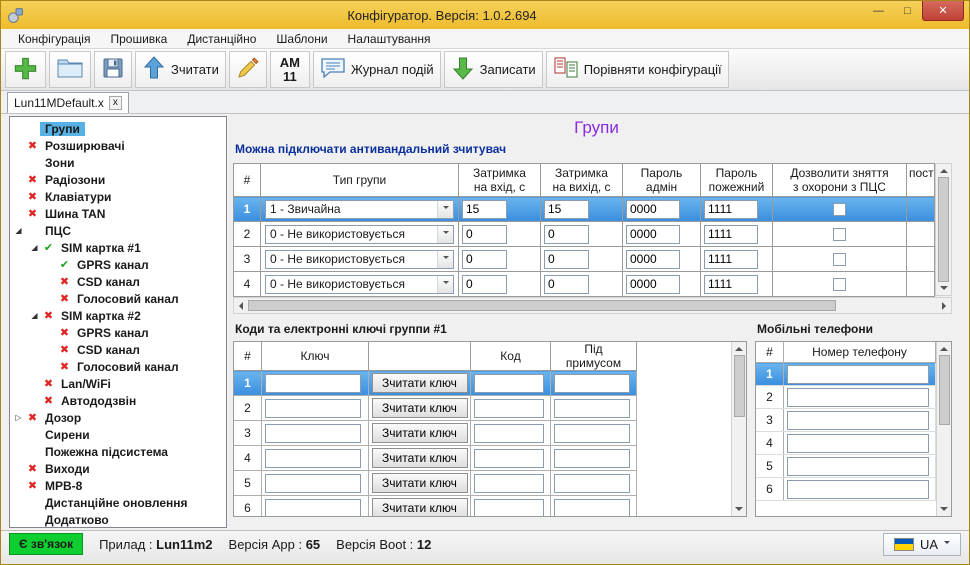 The image size is (970, 565). Describe the element at coordinates (118, 196) in the screenshot. I see `tree-item: ✖ Клавіатури` at that location.